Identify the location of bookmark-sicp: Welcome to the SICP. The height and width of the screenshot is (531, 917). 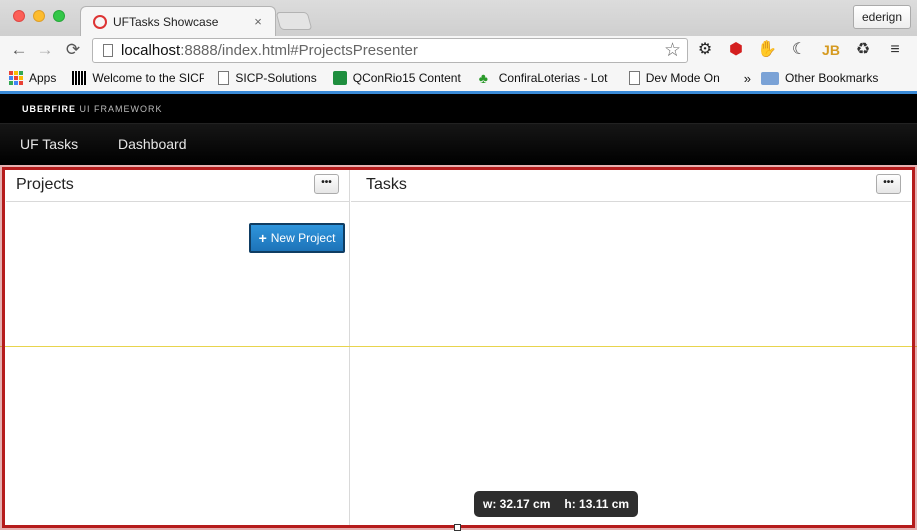
(138, 78).